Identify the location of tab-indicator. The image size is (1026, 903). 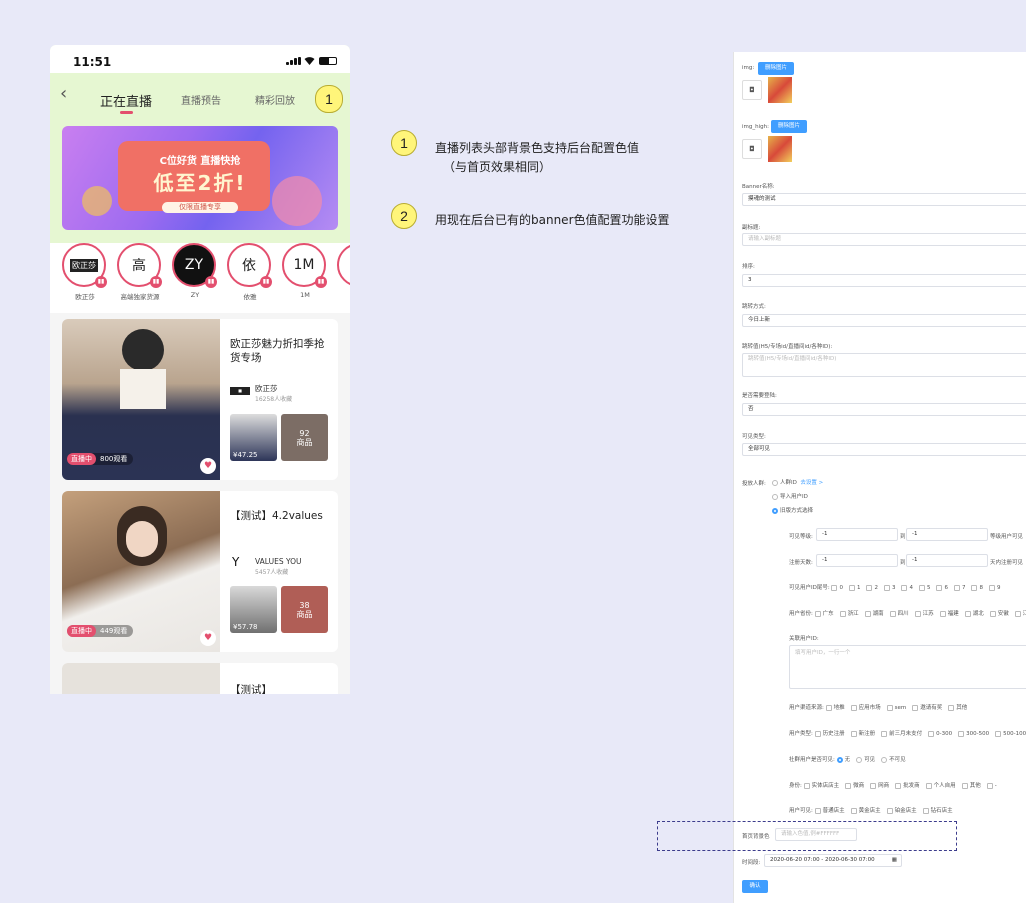
(126, 112).